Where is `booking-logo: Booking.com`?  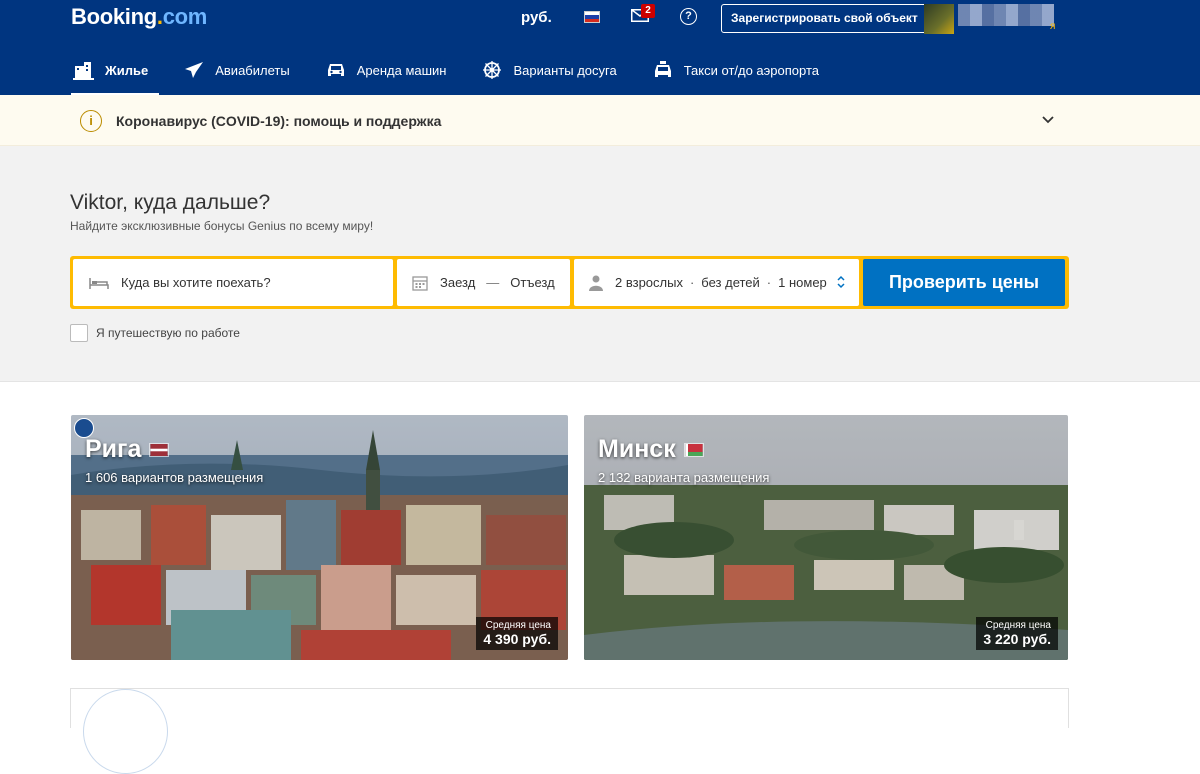 booking-logo: Booking.com is located at coordinates (139, 17).